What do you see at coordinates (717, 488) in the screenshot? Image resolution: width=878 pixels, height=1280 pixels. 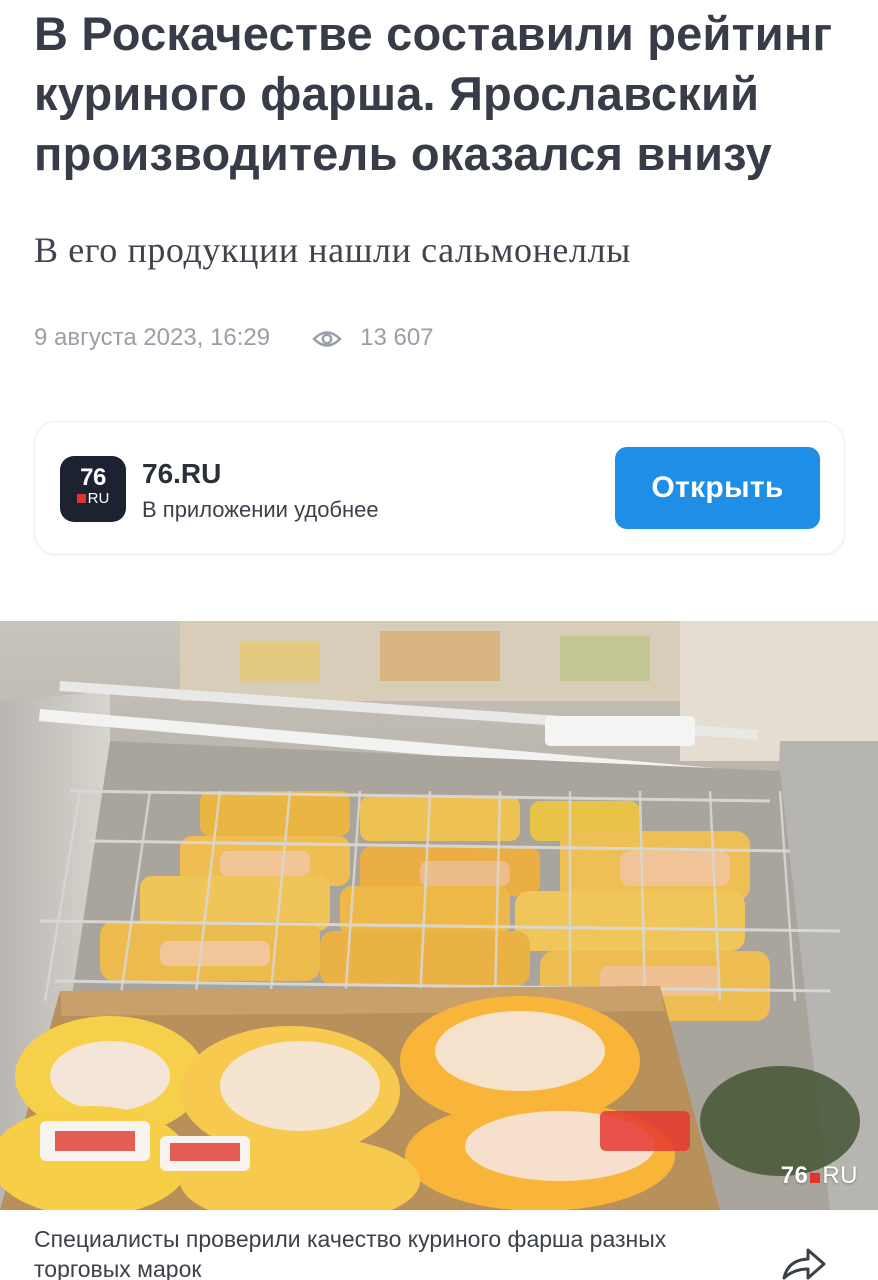 I see `open-app-button: Открыть` at bounding box center [717, 488].